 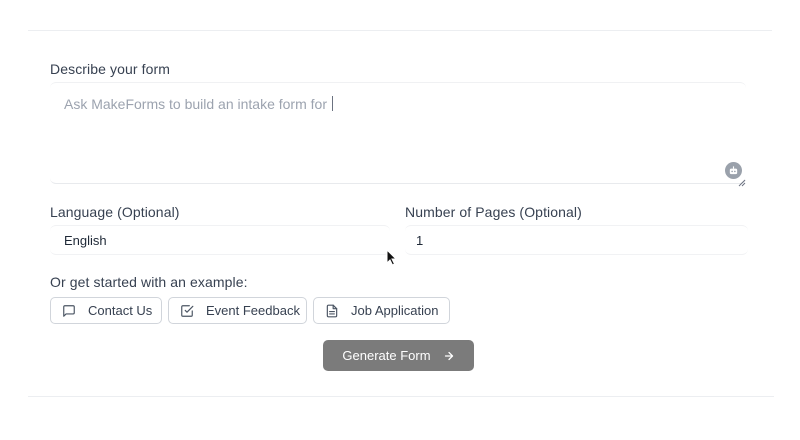 I want to click on check-square-icon, so click(x=187, y=311).